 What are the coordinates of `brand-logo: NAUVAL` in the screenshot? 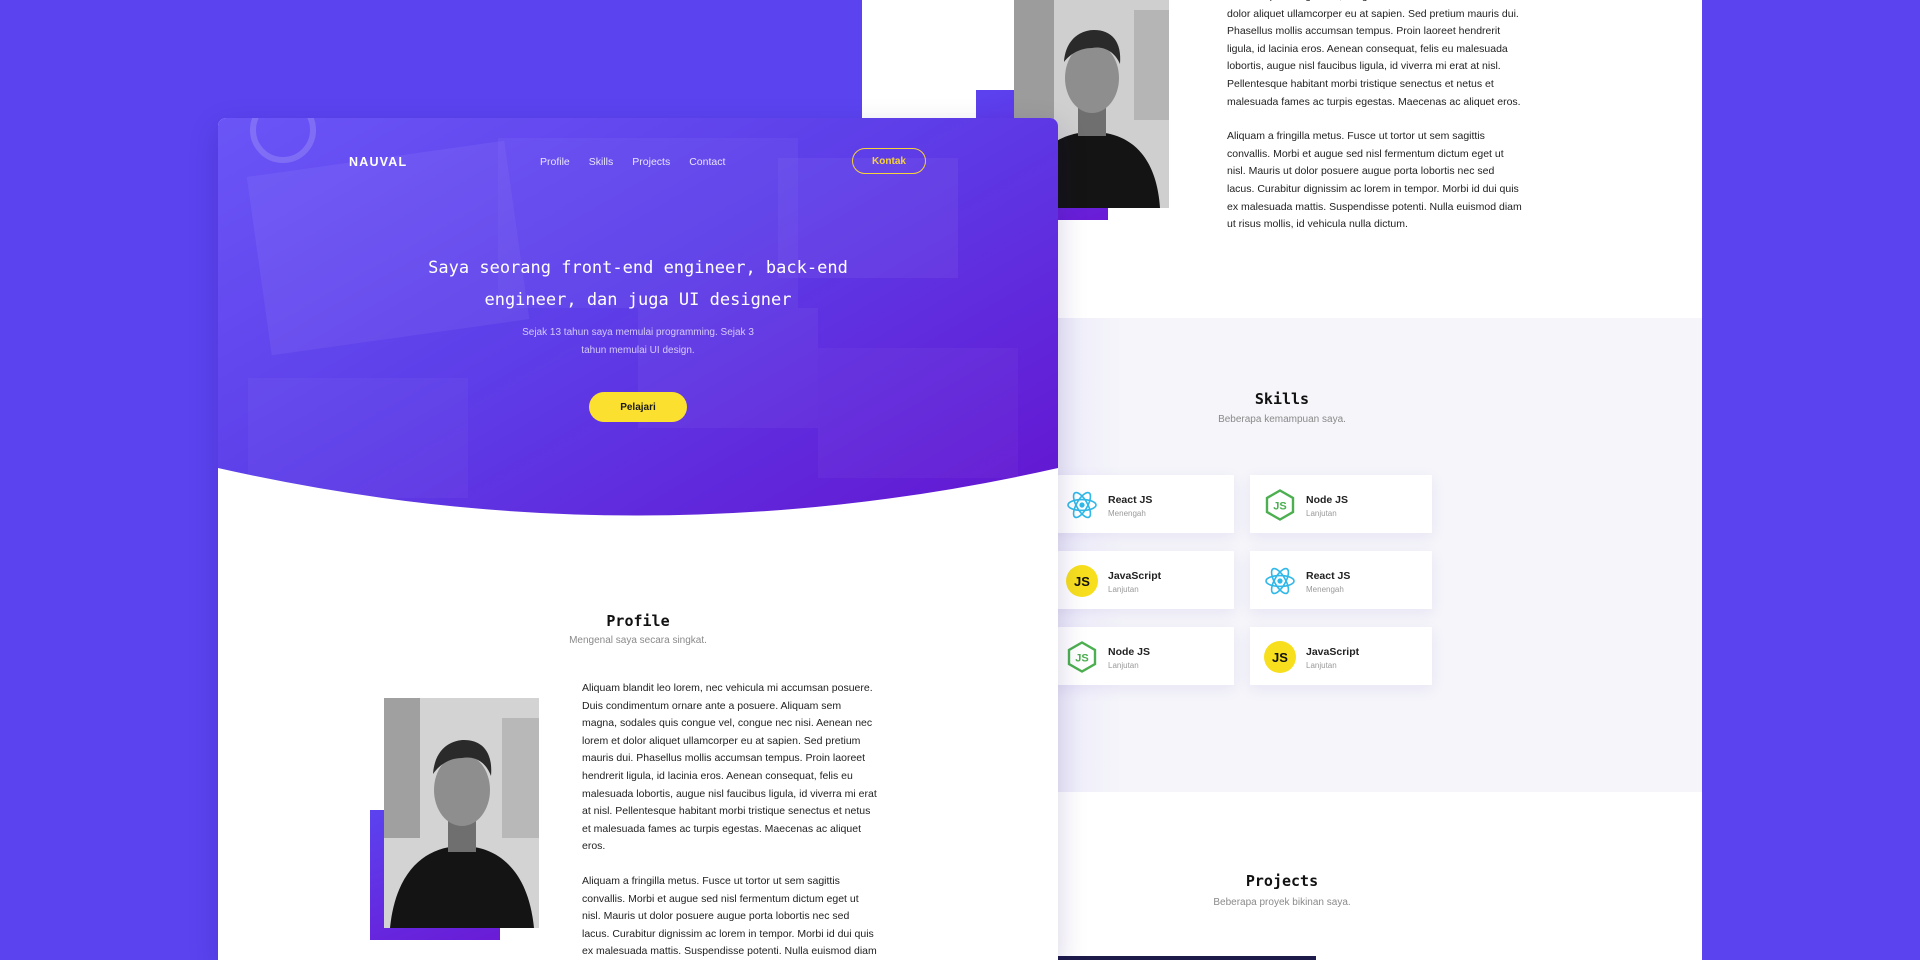 It's located at (378, 162).